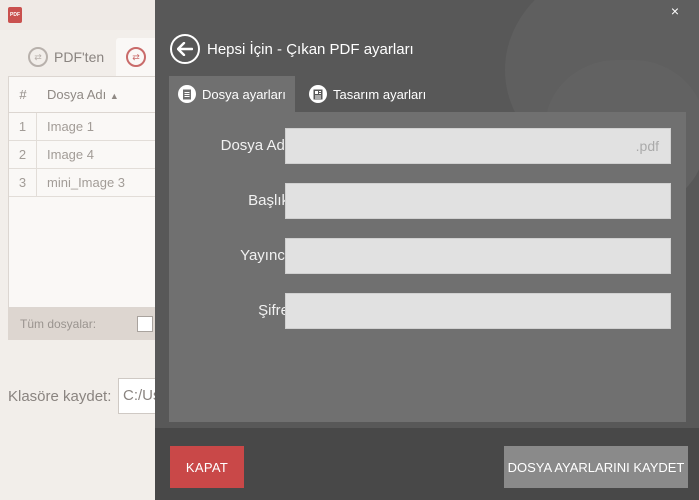 This screenshot has height=500, width=699. I want to click on password-row: Şifre, so click(427, 311).